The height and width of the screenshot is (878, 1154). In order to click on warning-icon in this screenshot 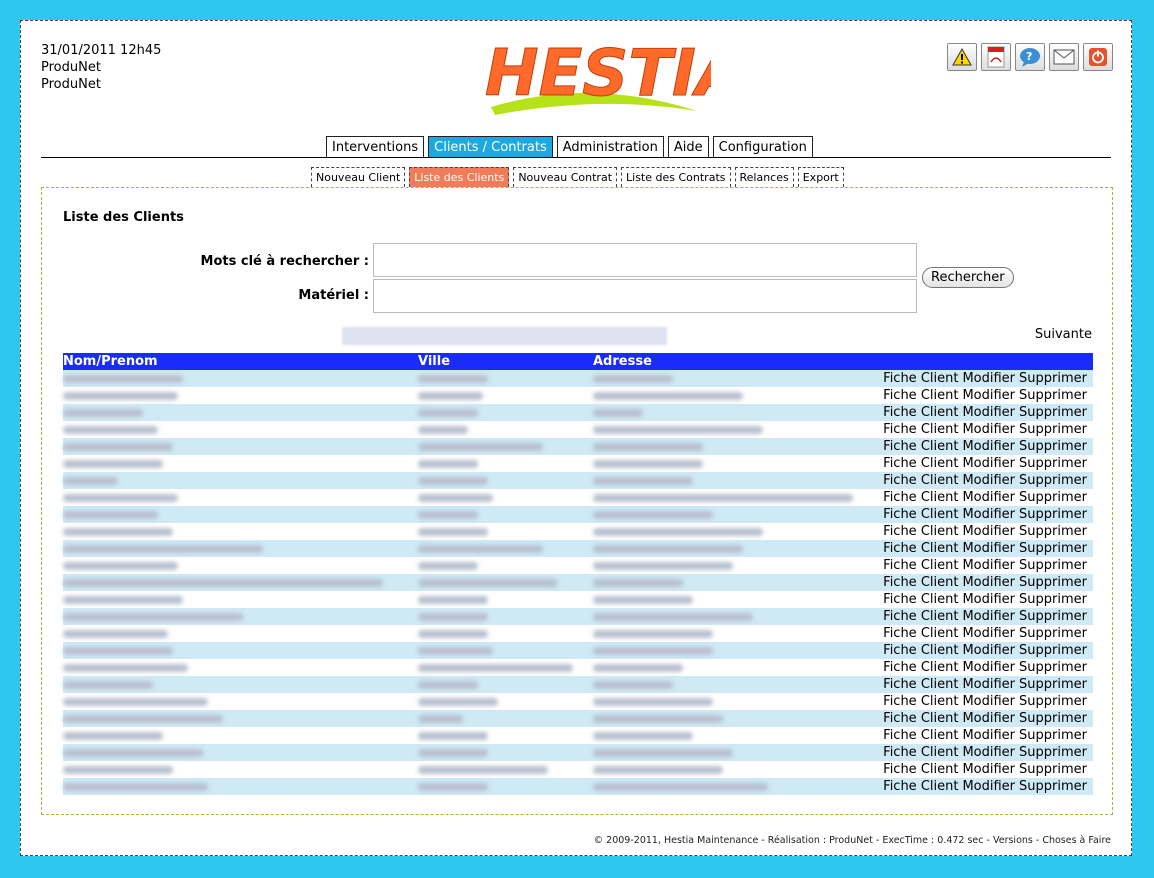, I will do `click(962, 57)`.